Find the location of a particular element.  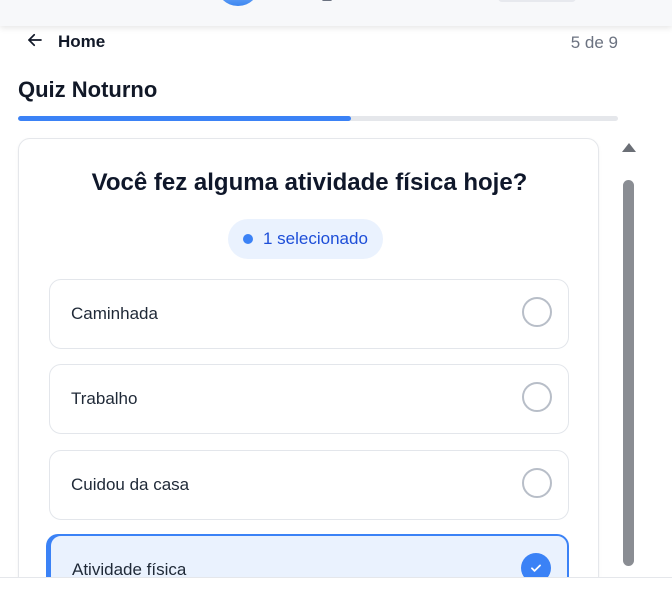

arrow-left-icon is located at coordinates (35, 42).